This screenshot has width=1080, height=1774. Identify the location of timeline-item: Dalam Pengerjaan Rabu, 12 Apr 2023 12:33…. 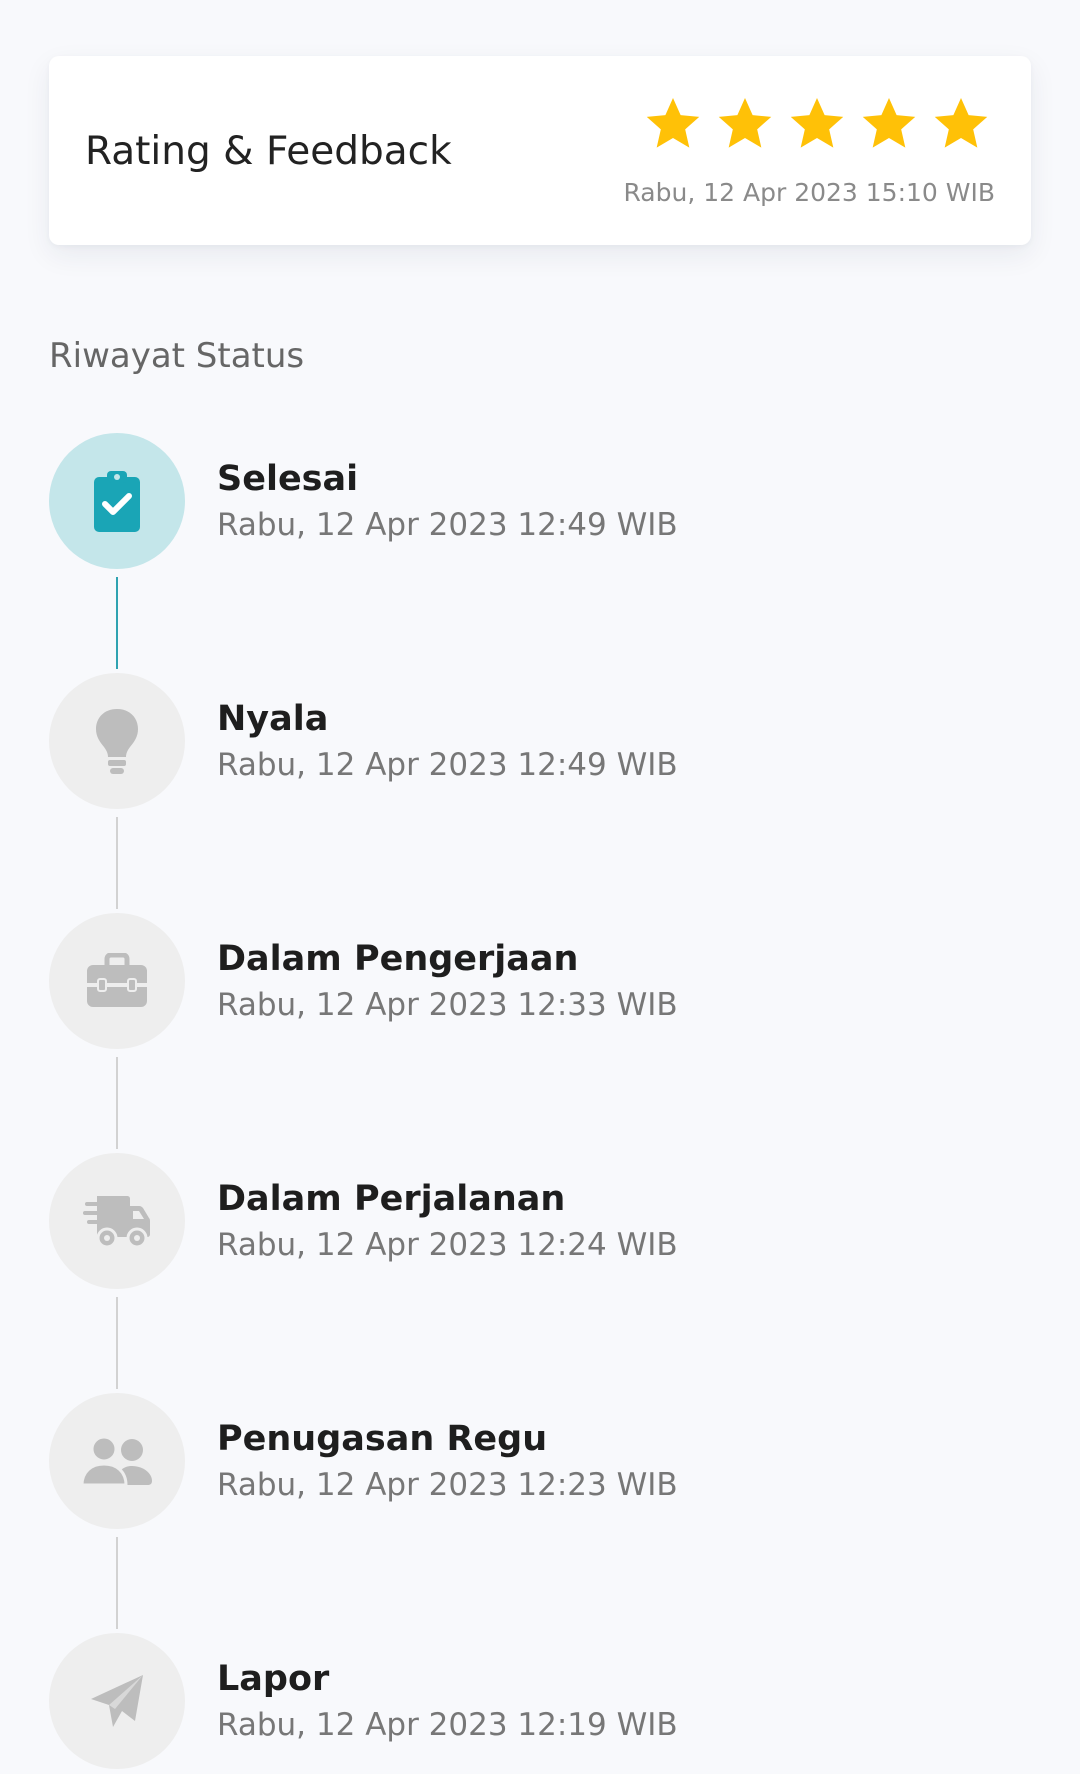
(539, 981).